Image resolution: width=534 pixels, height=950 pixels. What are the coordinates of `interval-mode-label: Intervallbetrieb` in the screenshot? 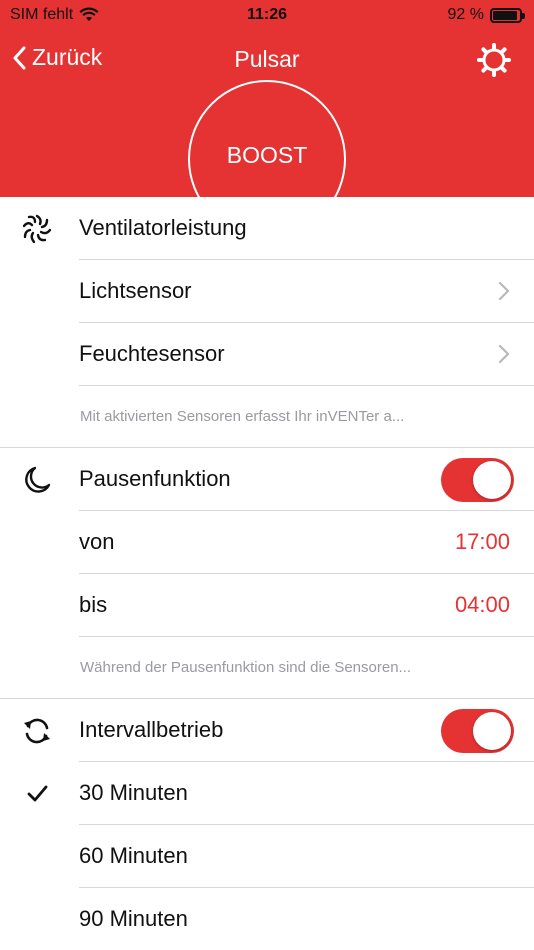 It's located at (151, 729).